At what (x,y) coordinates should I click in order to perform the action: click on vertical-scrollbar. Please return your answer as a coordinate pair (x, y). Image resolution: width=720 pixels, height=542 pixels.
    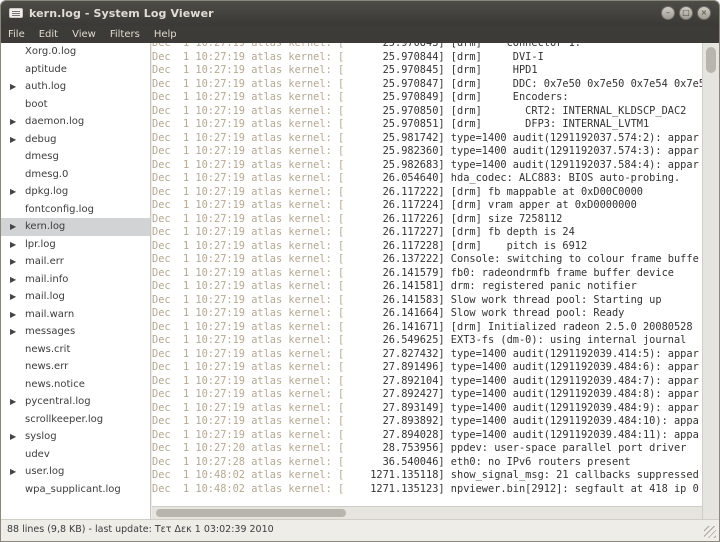
    Looking at the image, I should click on (710, 281).